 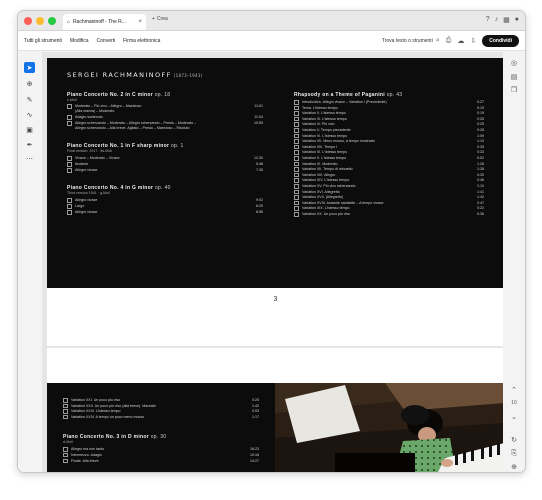 What do you see at coordinates (255, 400) in the screenshot?
I see `track-duration: 0:25` at bounding box center [255, 400].